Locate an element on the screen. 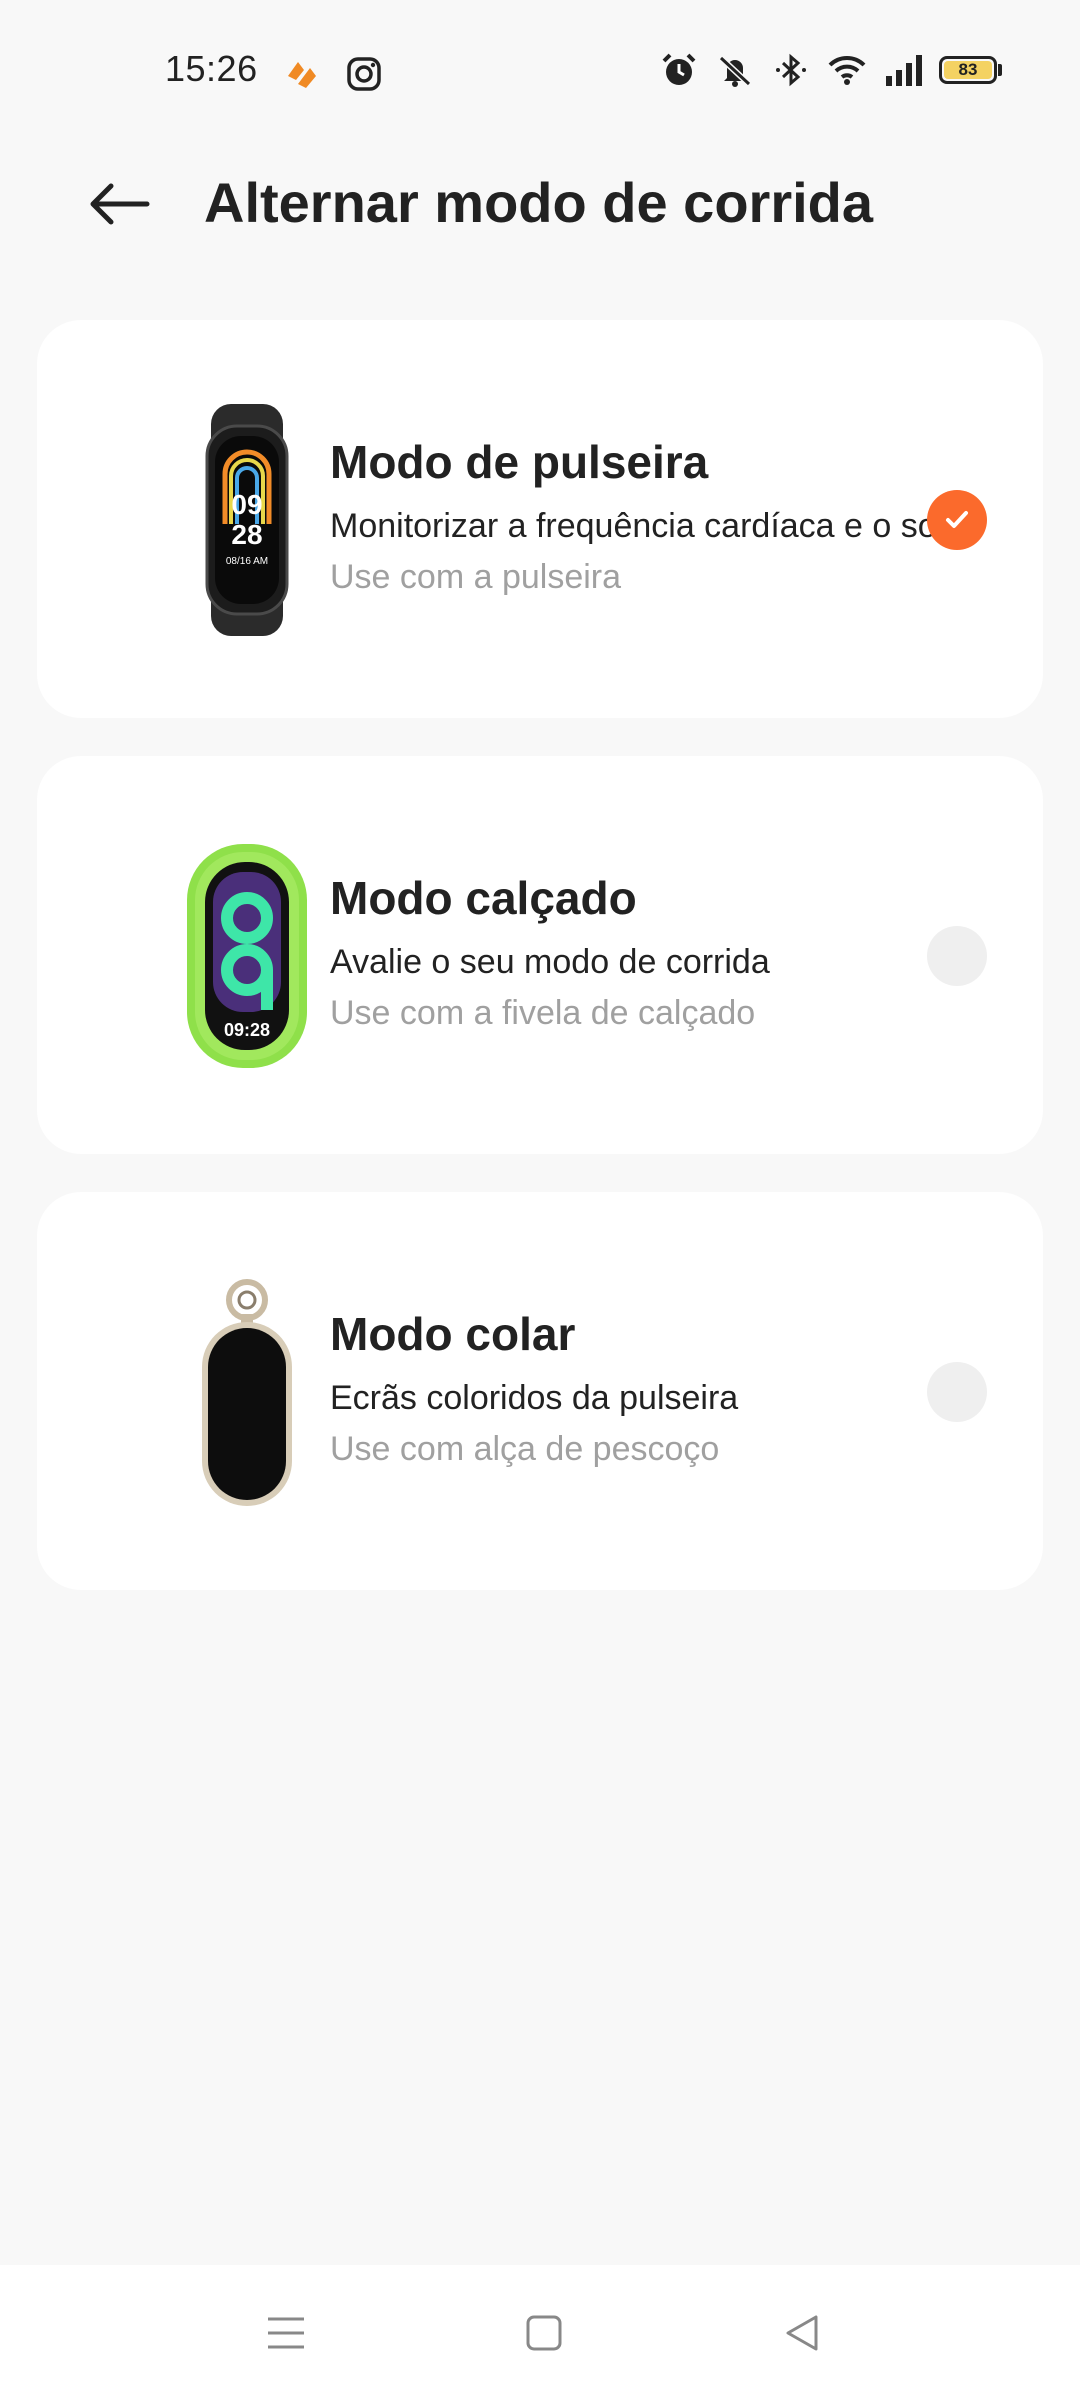  app-notification-icon is located at coordinates (302, 75).